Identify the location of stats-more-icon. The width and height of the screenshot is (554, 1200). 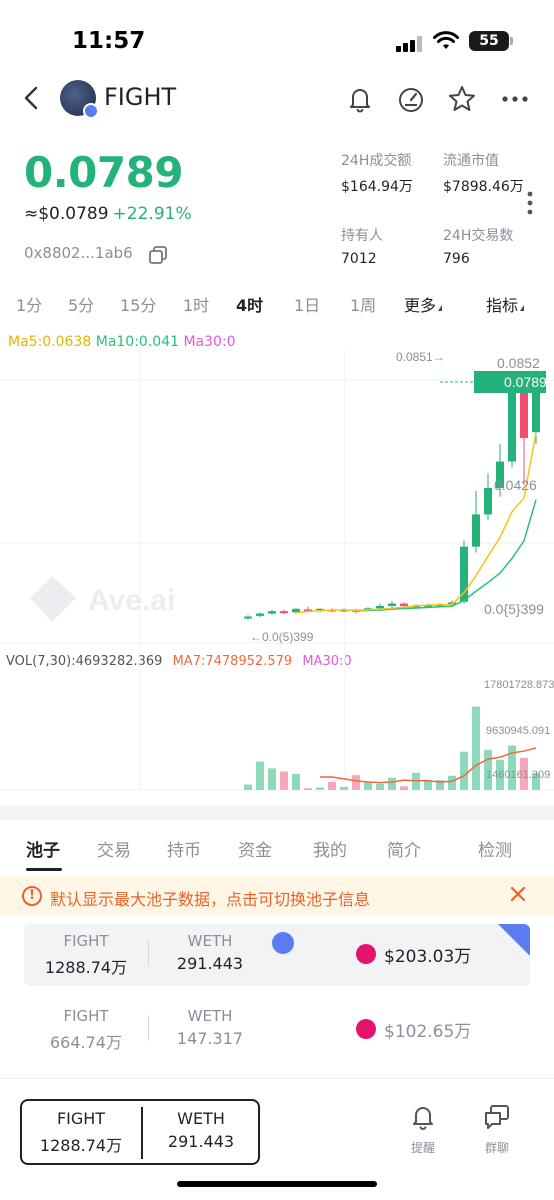
(530, 203).